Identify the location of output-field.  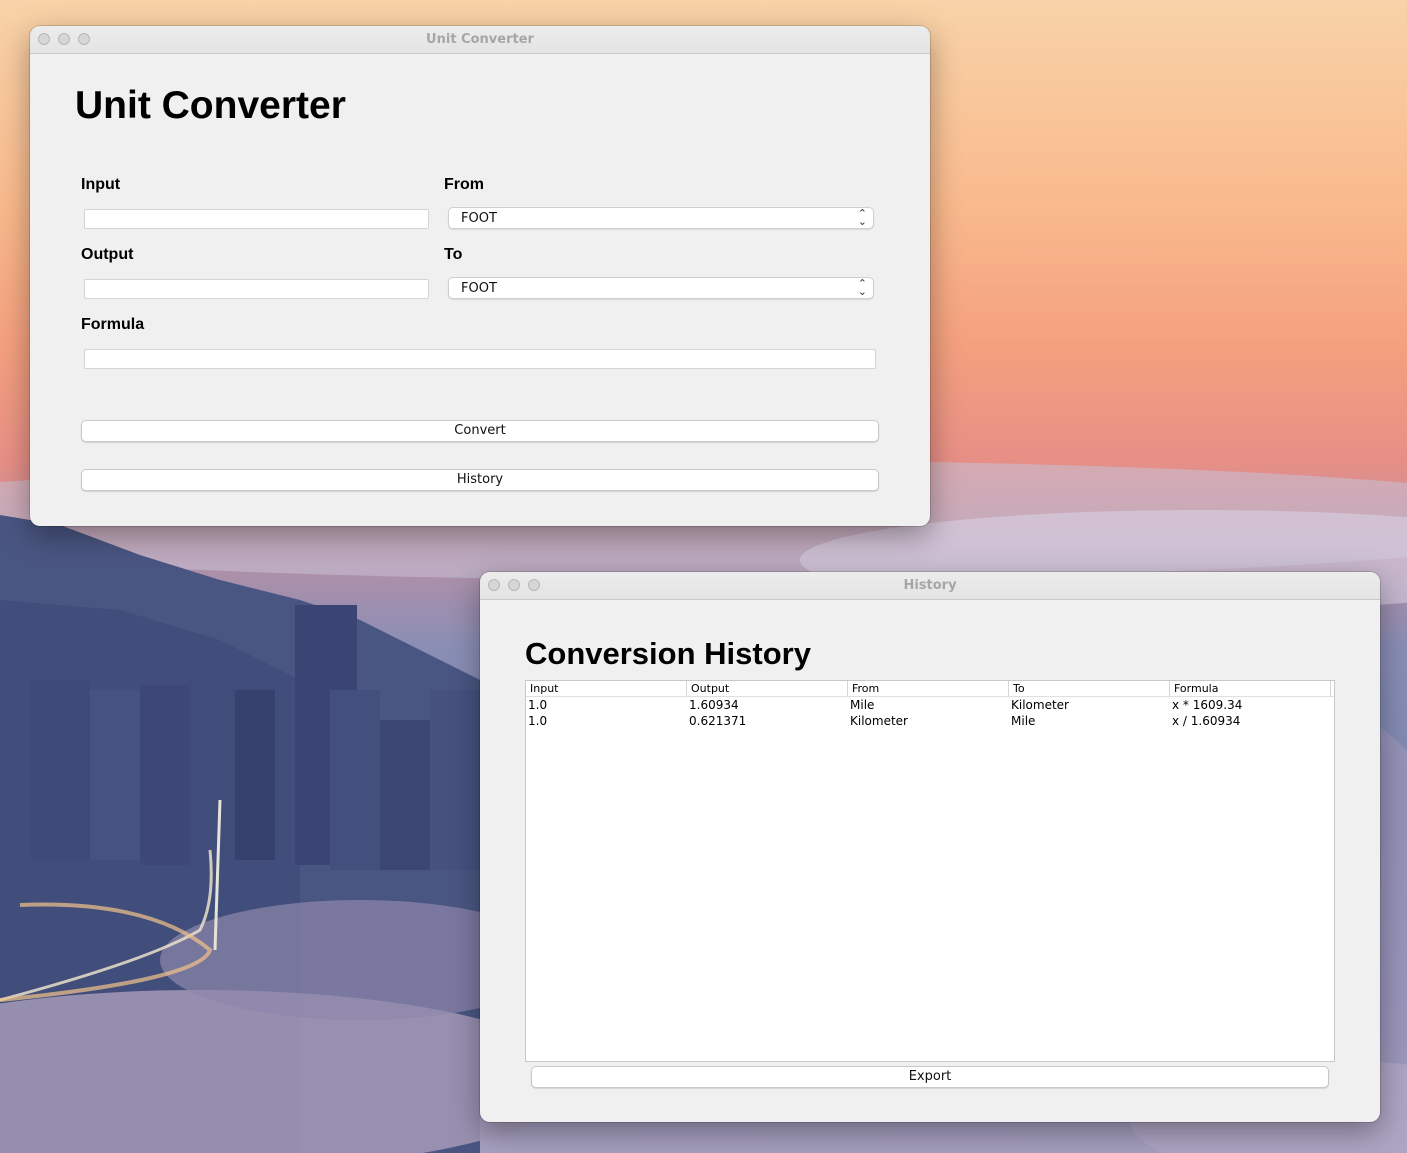
(256, 289).